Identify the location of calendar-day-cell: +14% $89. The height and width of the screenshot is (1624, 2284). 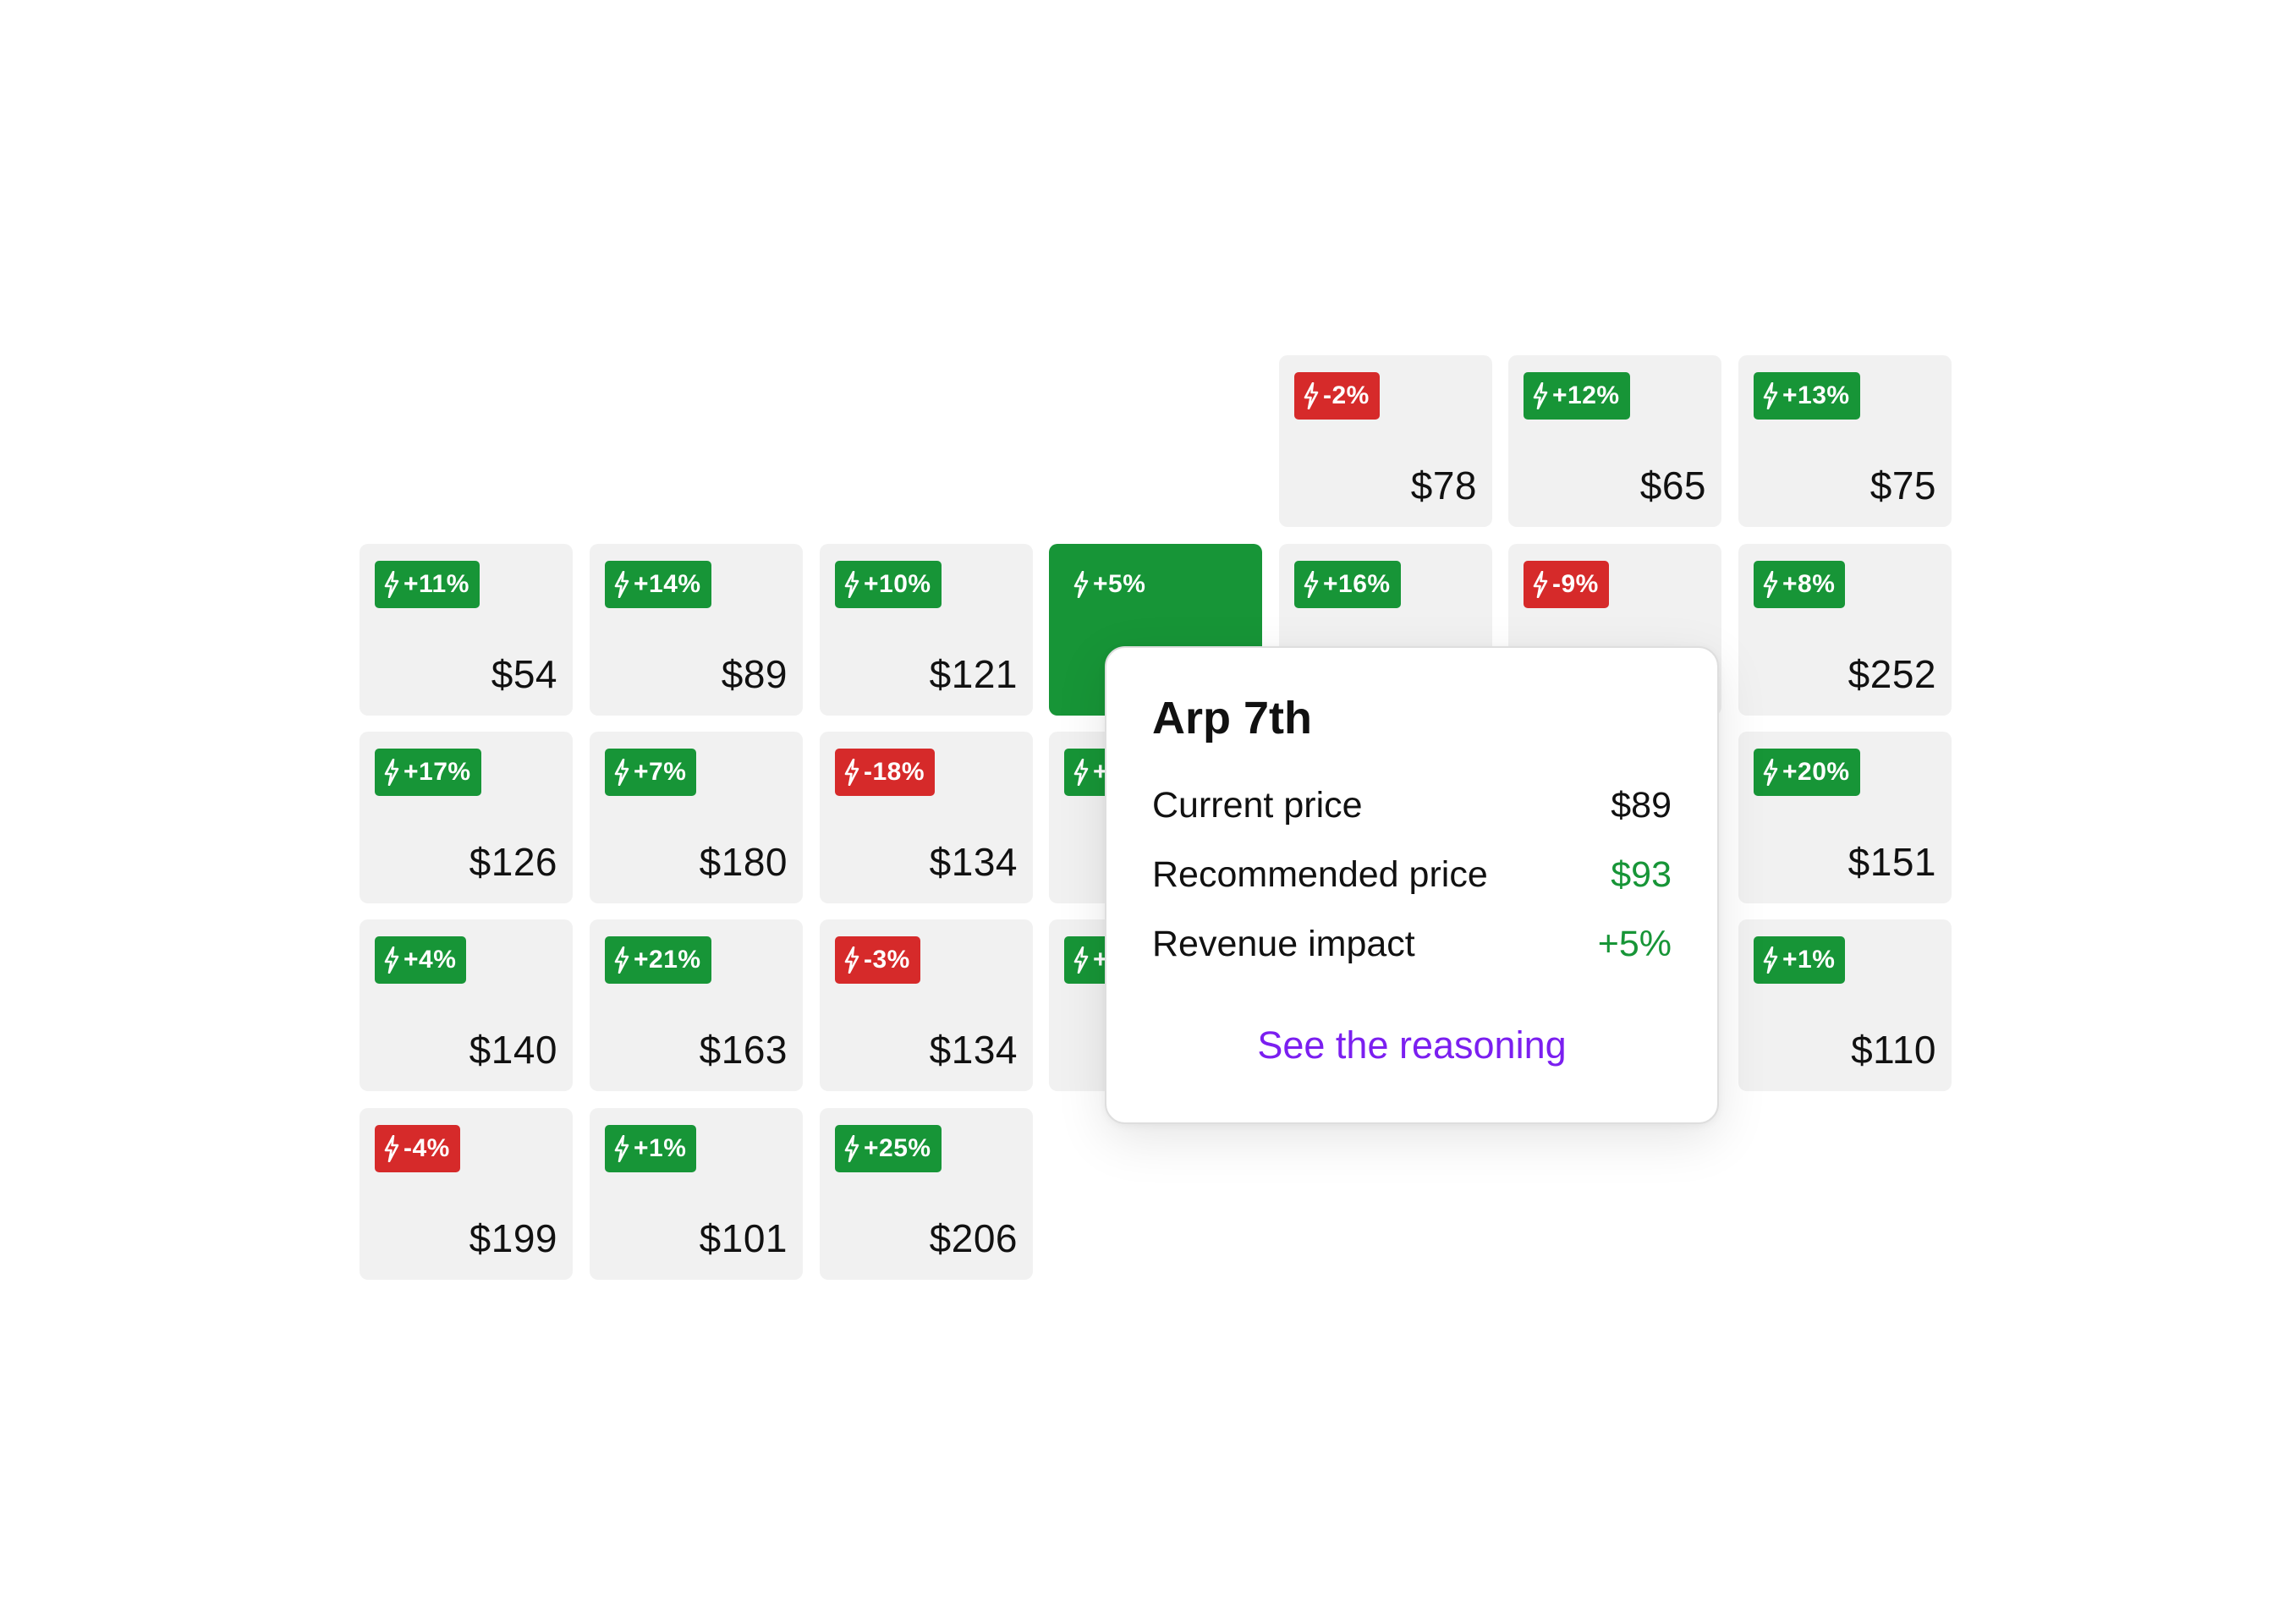
(697, 630).